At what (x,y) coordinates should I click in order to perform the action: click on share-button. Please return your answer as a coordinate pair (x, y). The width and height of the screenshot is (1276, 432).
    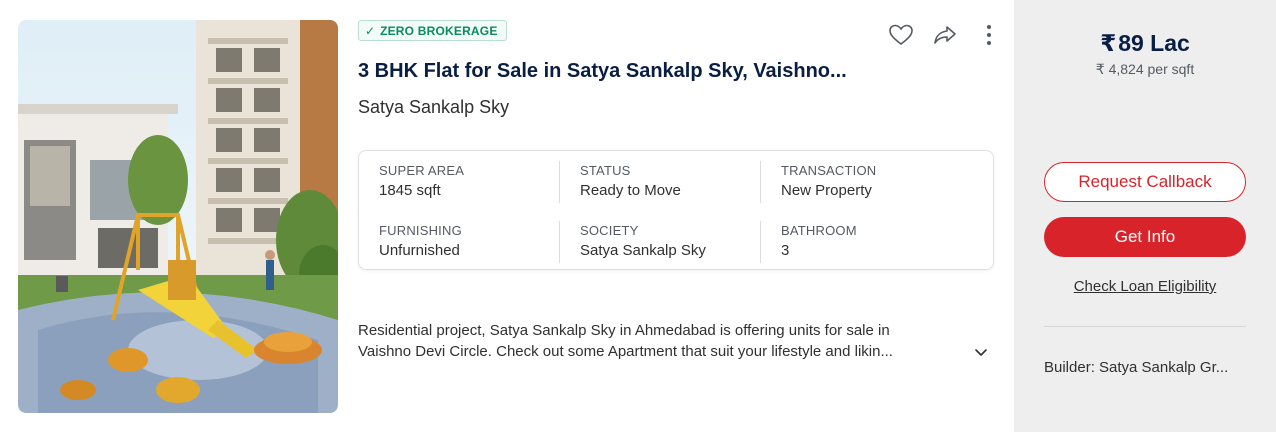
    Looking at the image, I should click on (945, 35).